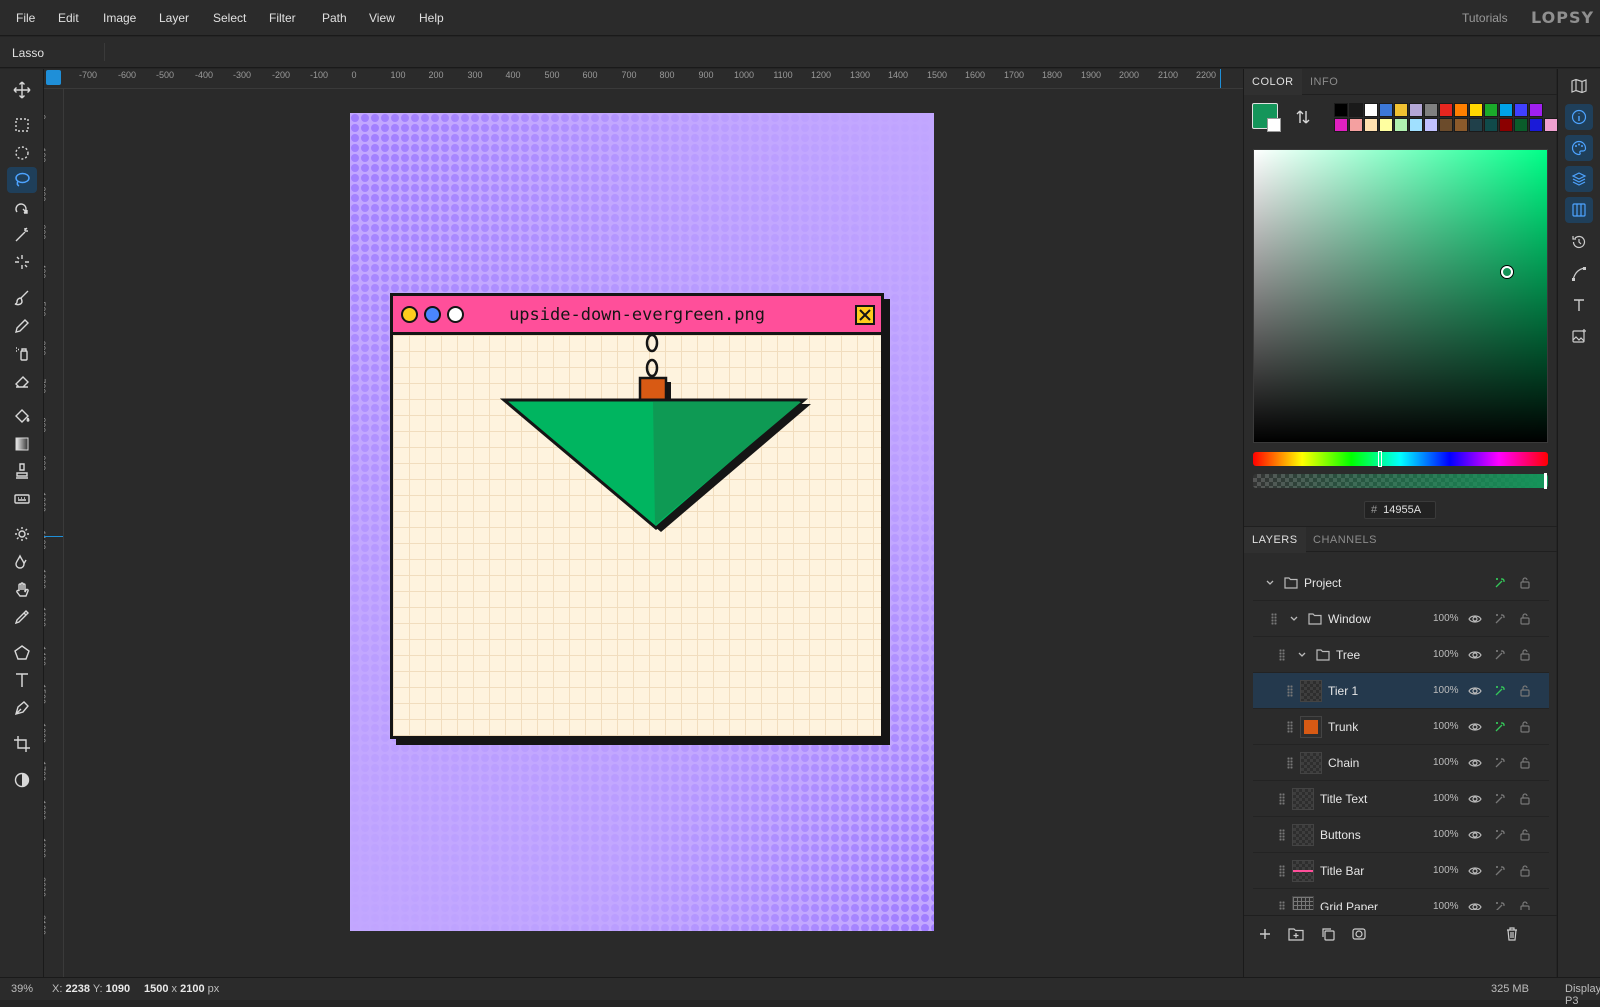  I want to click on polygon-icon, so click(22, 653).